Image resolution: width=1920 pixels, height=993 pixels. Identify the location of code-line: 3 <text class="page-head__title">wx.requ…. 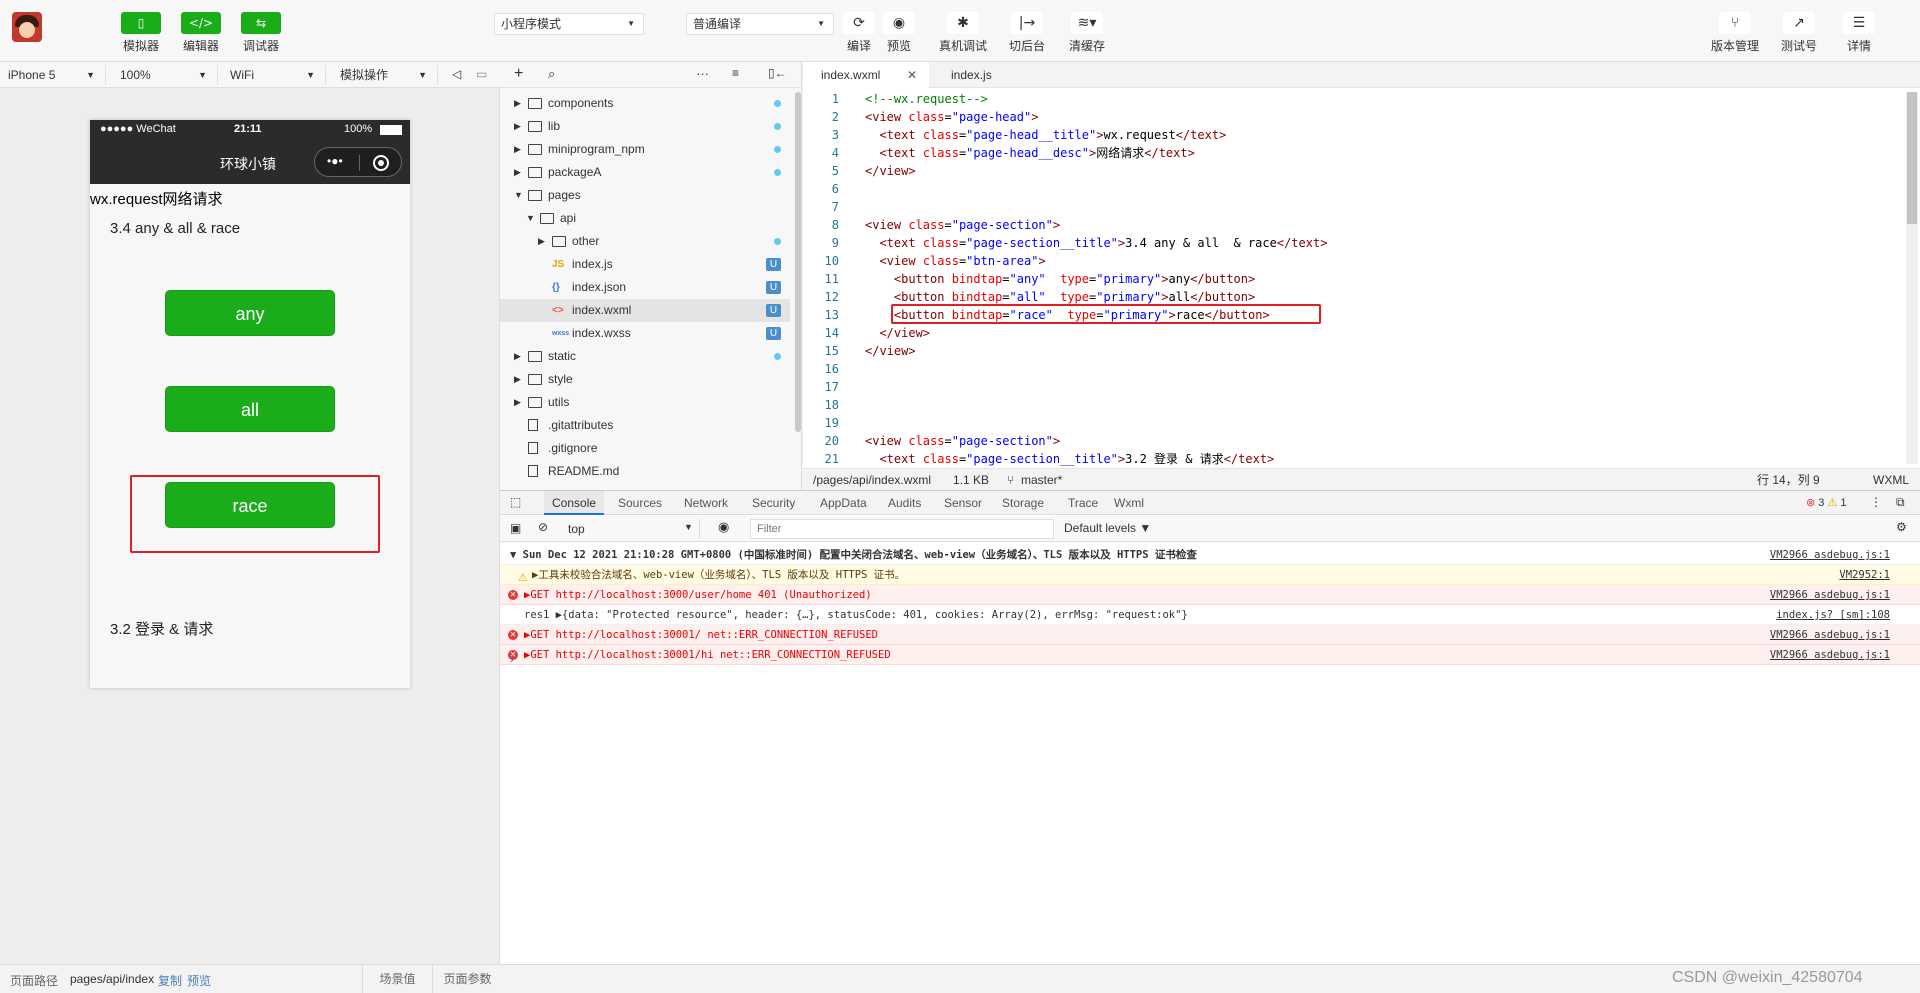
(1353, 135).